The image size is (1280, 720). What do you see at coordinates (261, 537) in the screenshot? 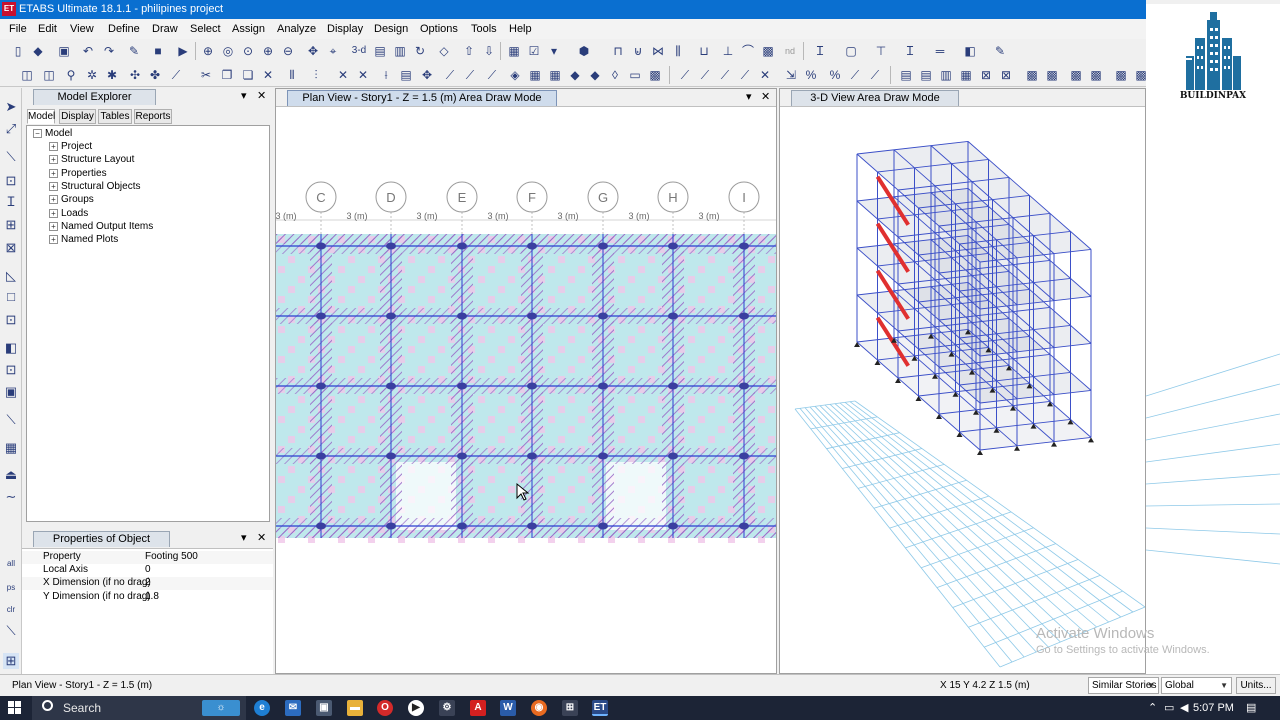
I see `panel-close-icon: ✕` at bounding box center [261, 537].